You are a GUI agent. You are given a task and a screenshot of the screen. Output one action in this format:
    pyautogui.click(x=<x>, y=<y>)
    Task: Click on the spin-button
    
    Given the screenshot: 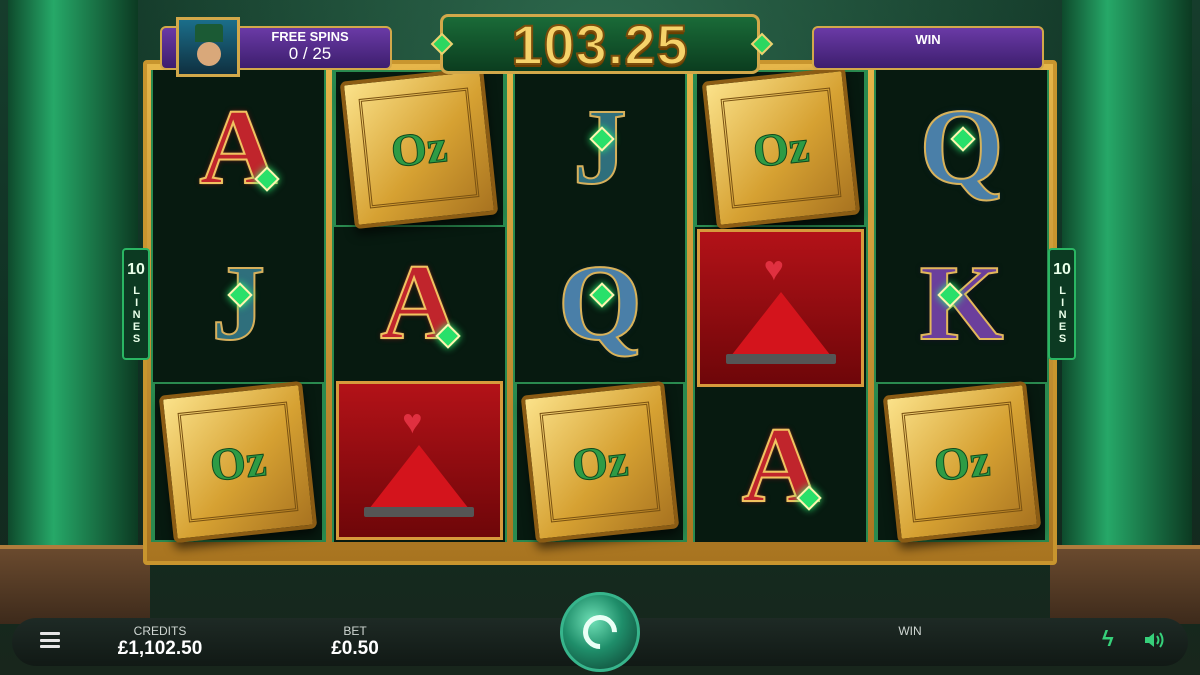 What is the action you would take?
    pyautogui.click(x=600, y=632)
    